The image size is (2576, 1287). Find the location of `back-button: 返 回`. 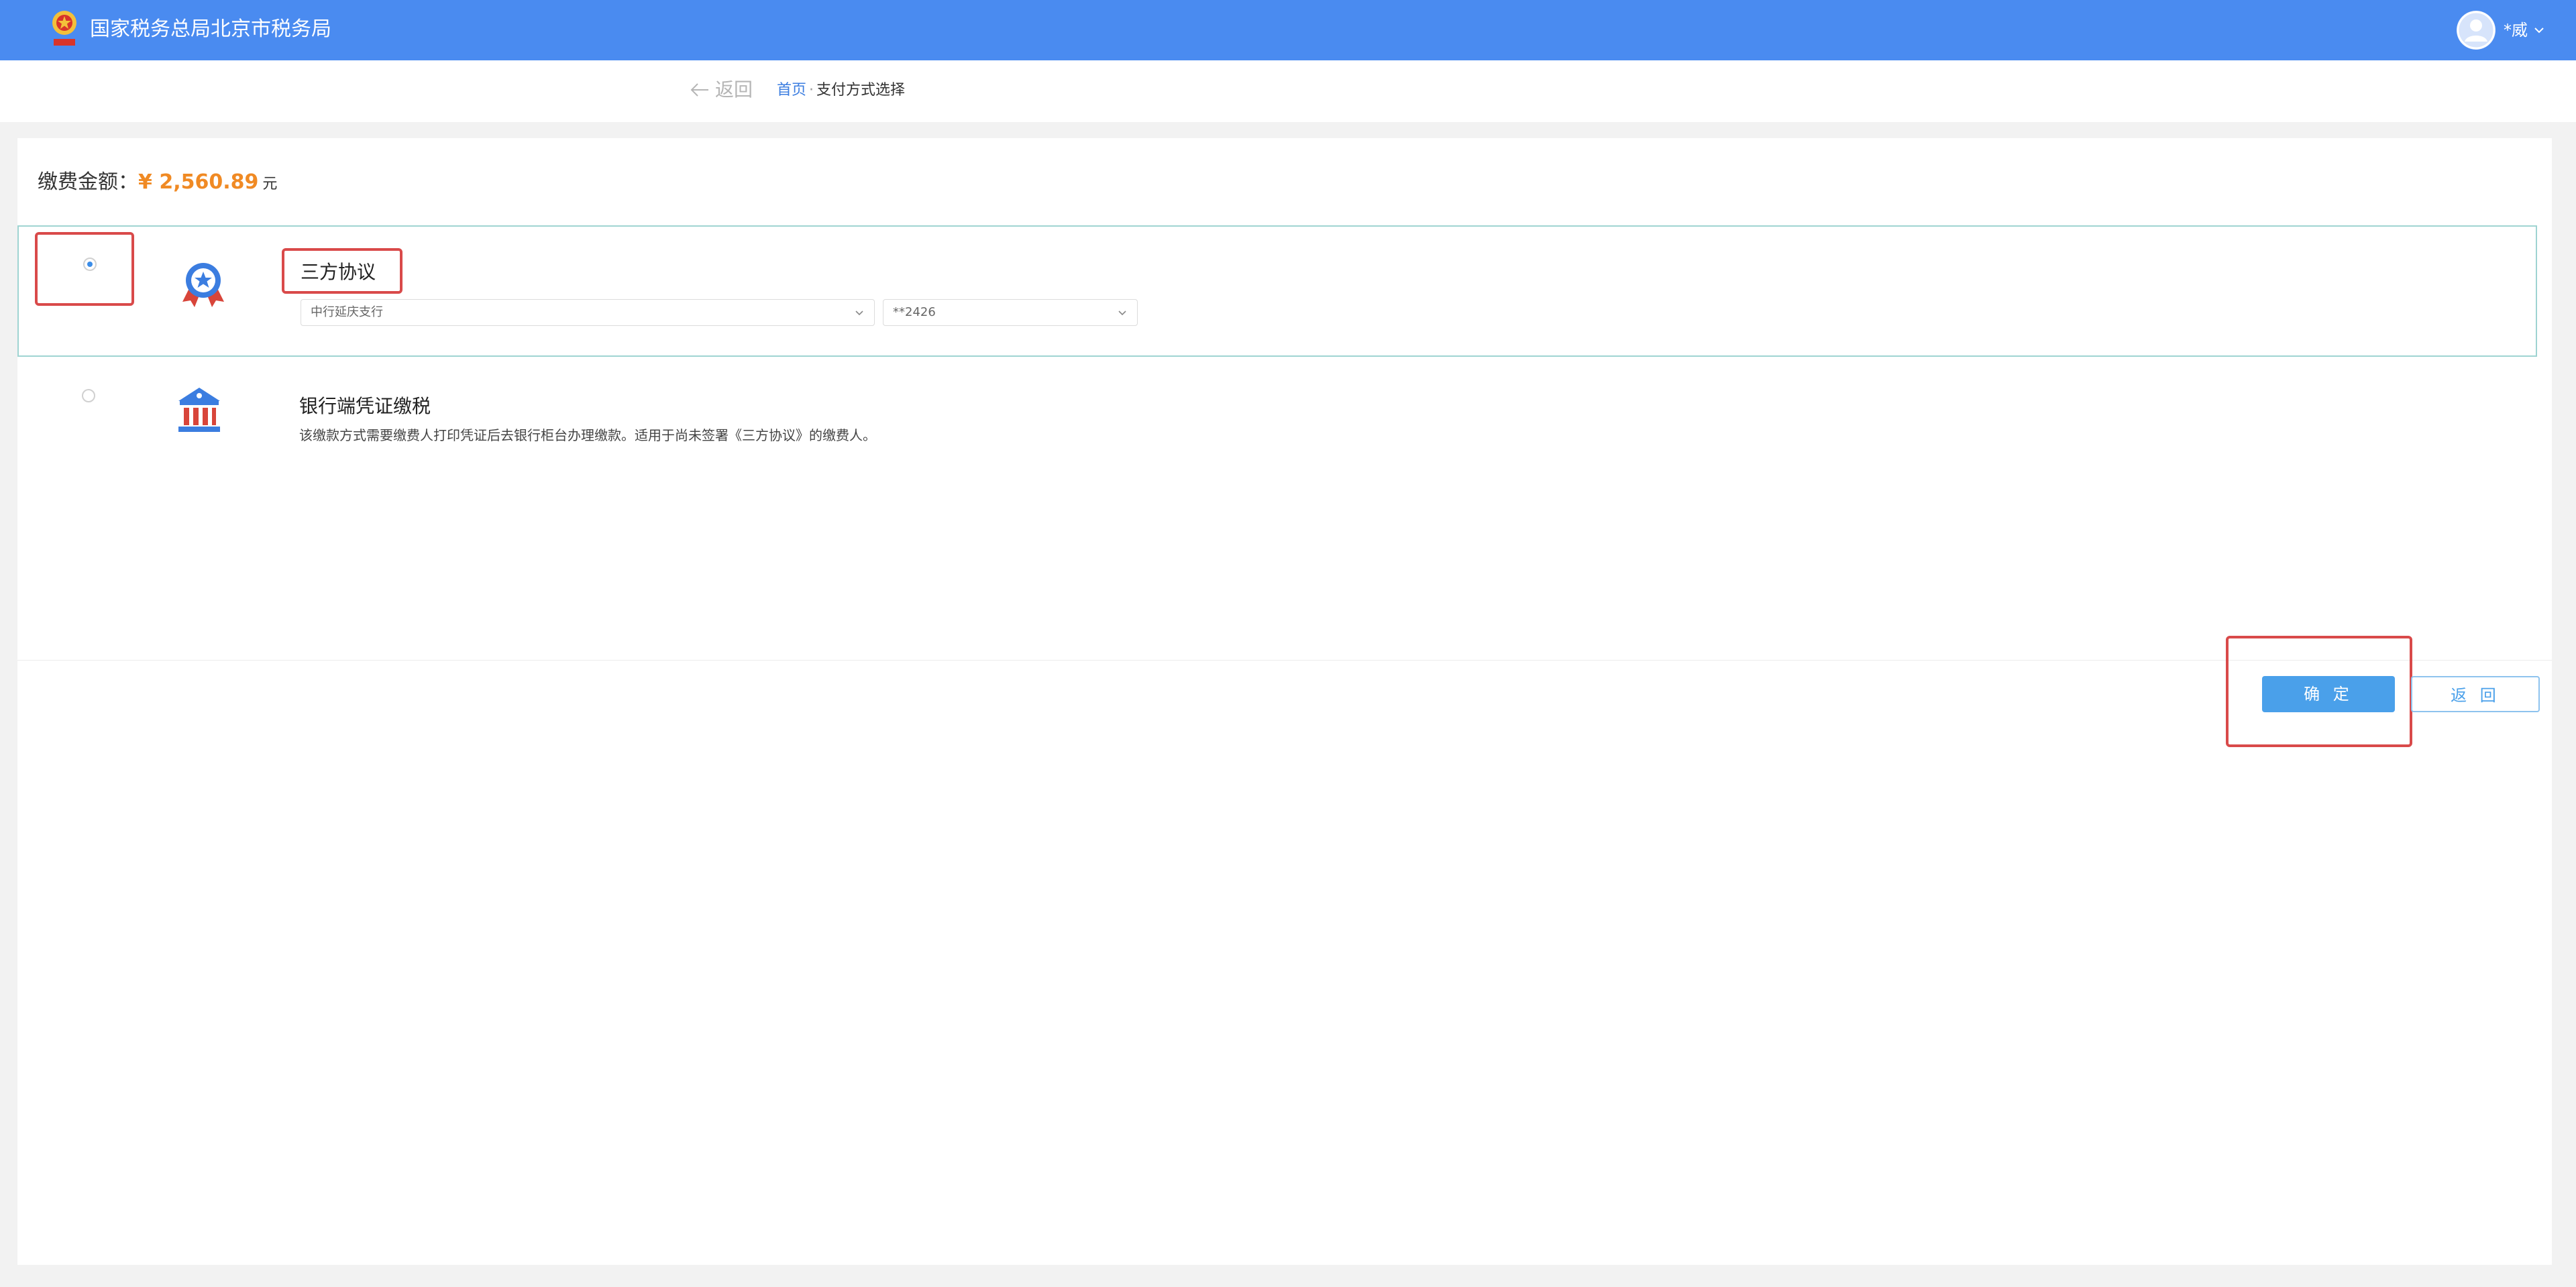

back-button: 返 回 is located at coordinates (2475, 694).